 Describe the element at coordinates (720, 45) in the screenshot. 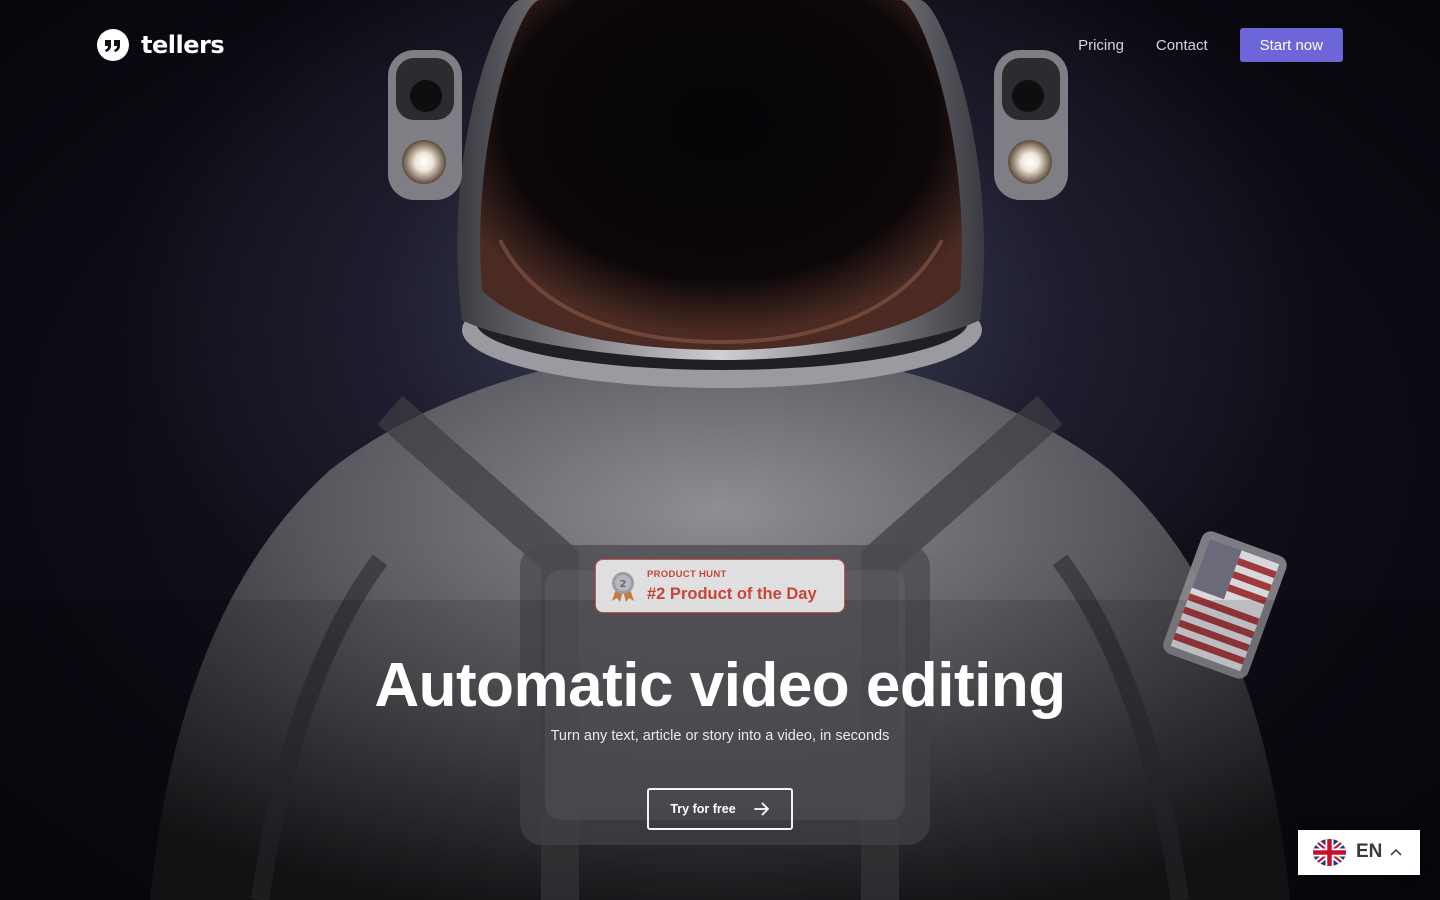

I see `site-header: tellers Pricing Contact Start now` at that location.